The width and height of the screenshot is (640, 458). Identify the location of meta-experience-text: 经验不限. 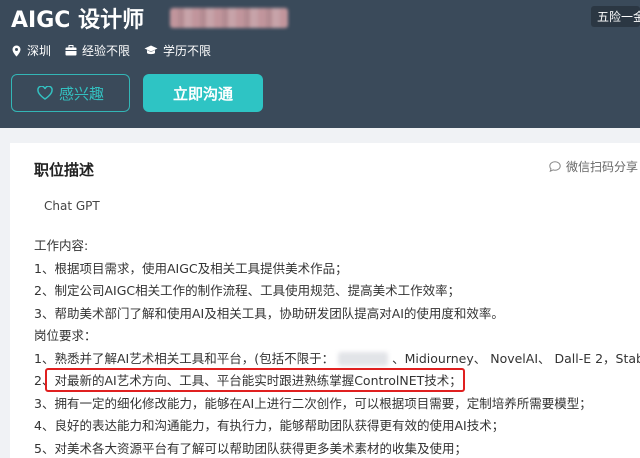
(106, 51).